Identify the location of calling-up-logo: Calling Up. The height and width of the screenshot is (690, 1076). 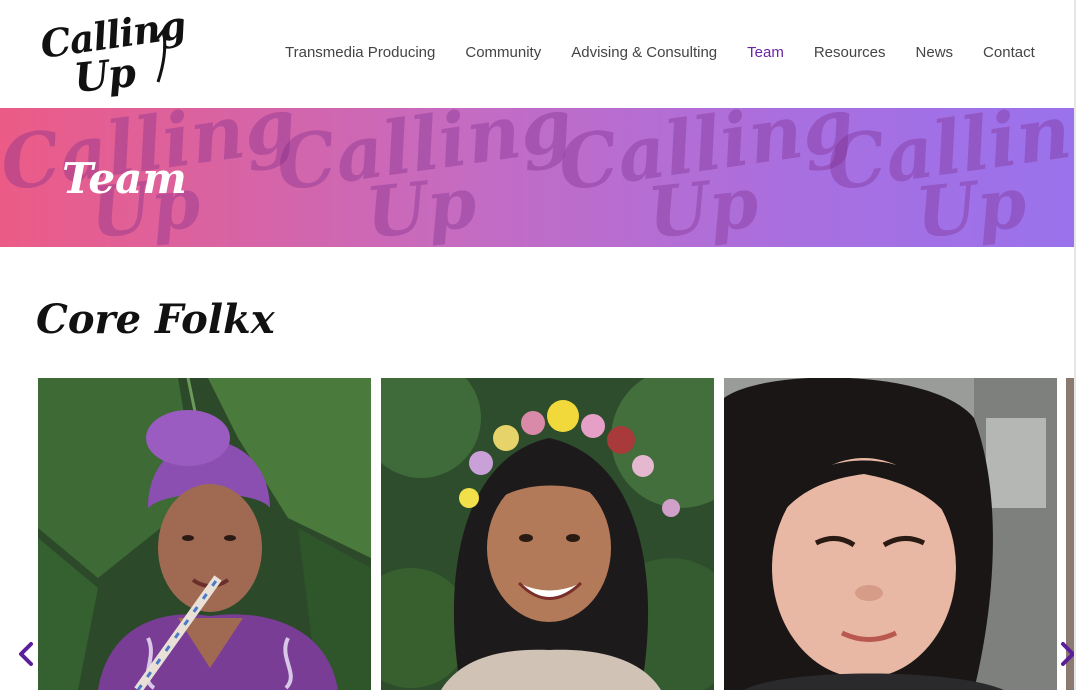
(113, 52).